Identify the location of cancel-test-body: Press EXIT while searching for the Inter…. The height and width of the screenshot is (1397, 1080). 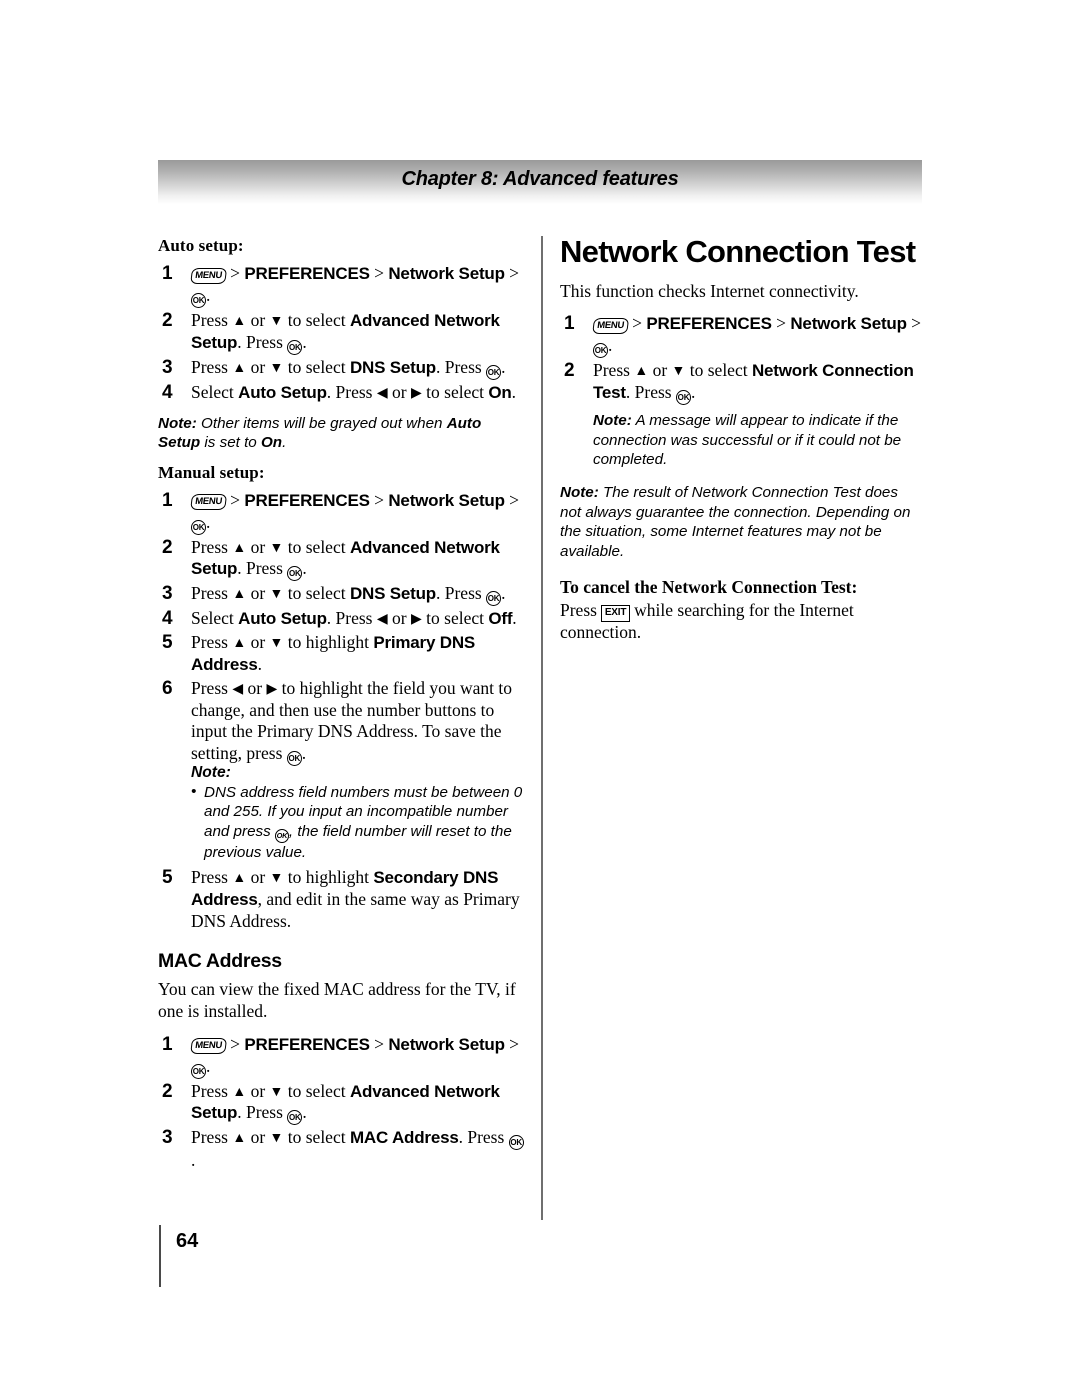
(707, 621).